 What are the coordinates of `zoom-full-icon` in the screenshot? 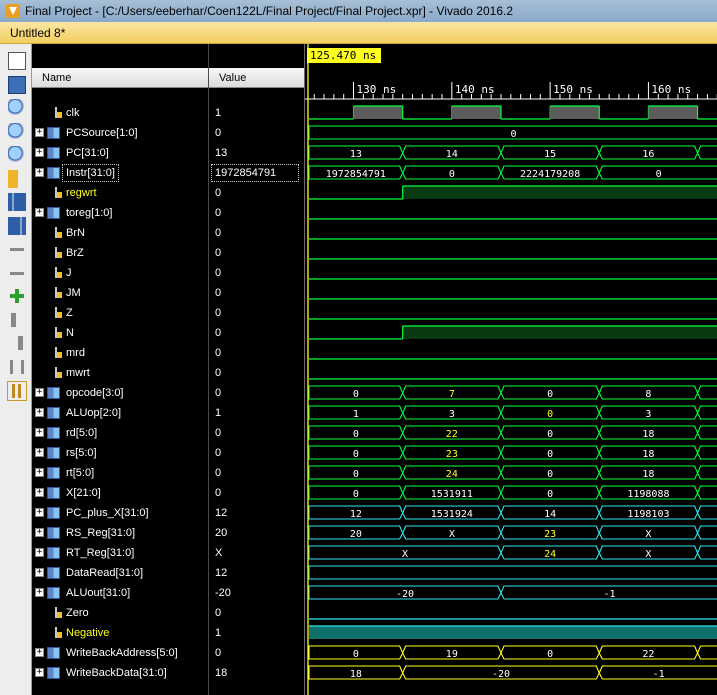 It's located at (17, 155).